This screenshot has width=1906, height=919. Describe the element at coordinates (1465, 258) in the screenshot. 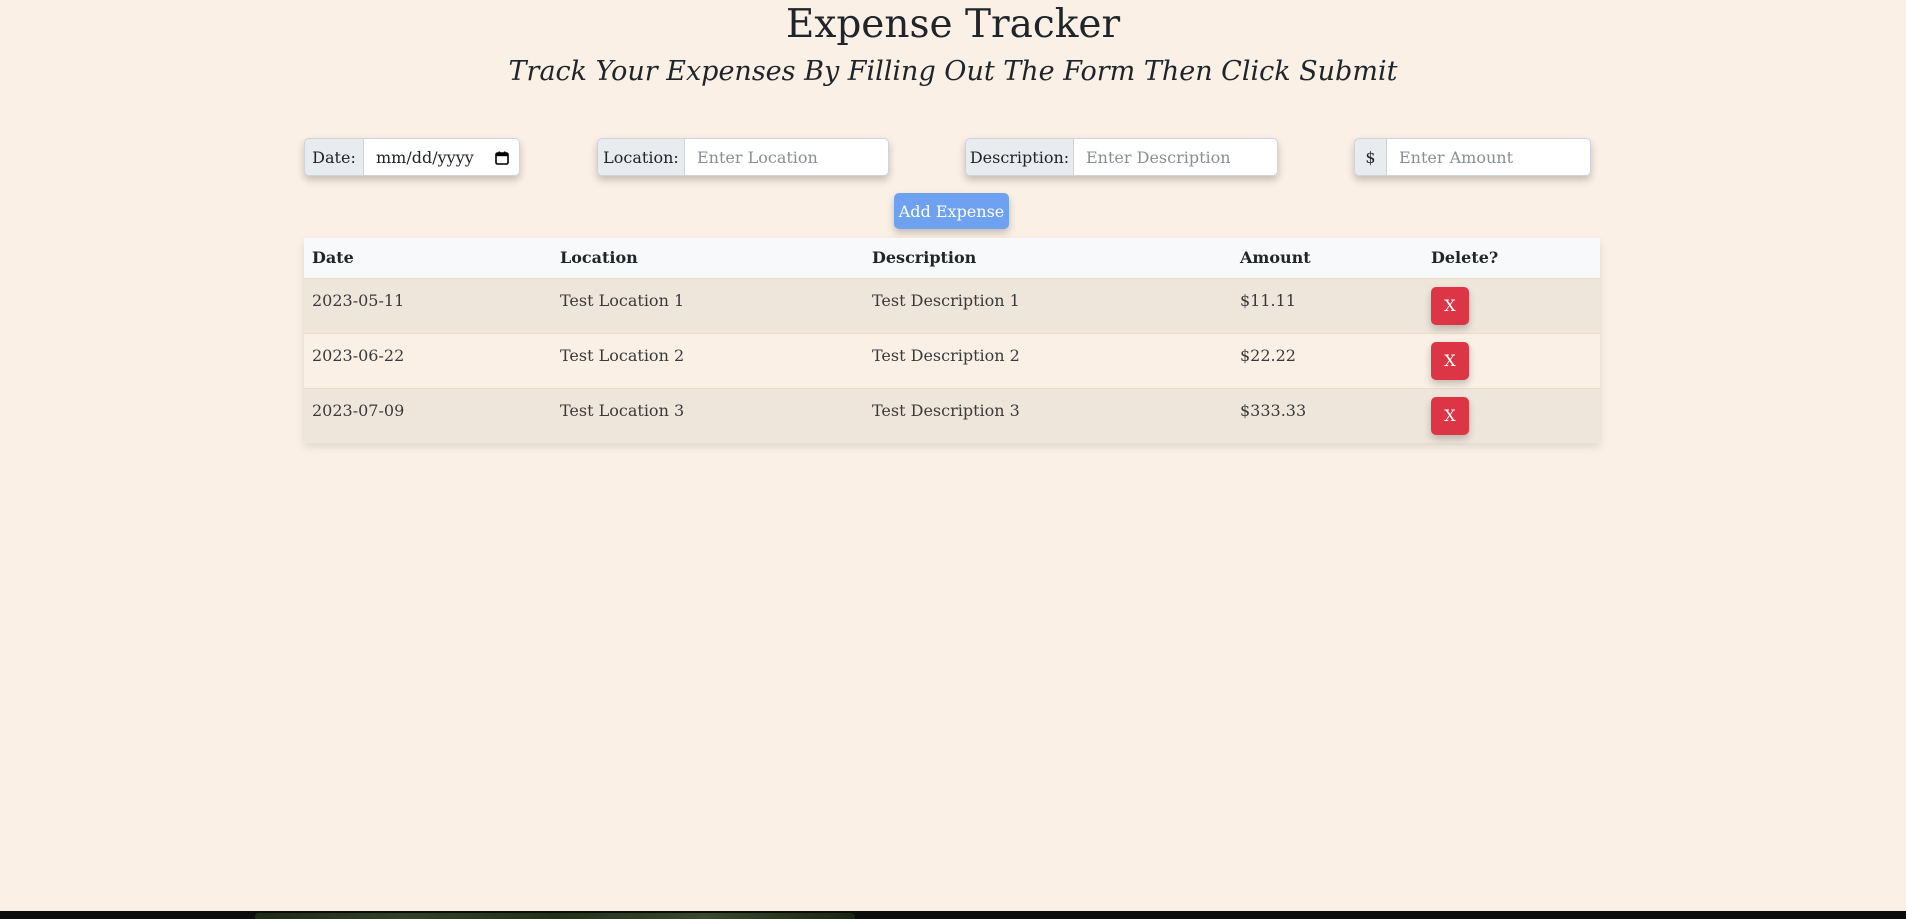

I see `column-header-delete: Delete?` at that location.